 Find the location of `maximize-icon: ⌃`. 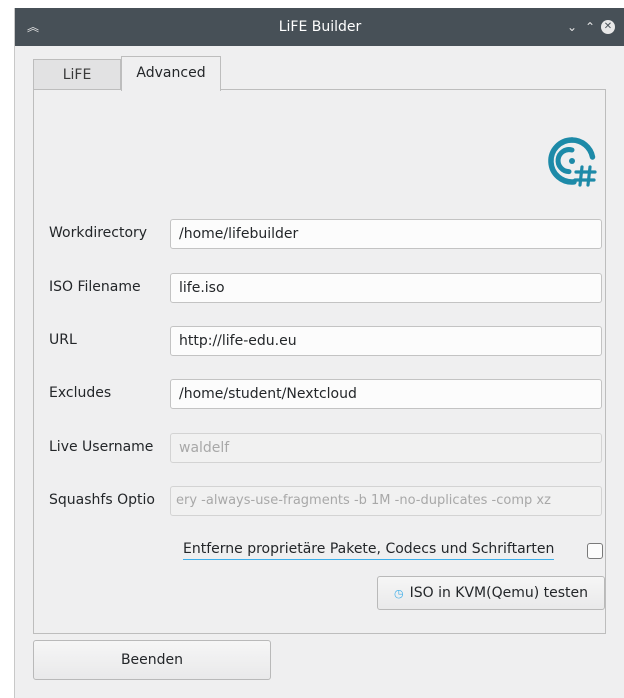

maximize-icon: ⌃ is located at coordinates (590, 27).